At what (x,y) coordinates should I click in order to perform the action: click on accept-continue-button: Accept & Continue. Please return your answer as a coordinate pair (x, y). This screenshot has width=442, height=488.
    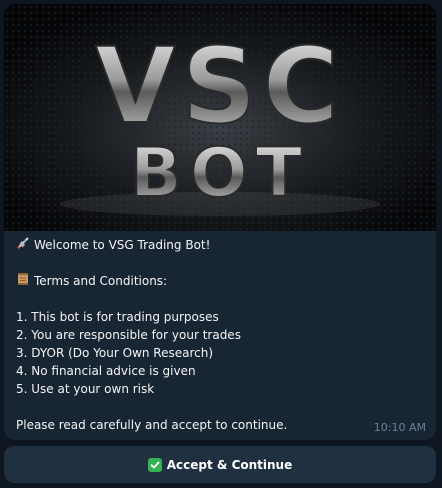
    Looking at the image, I should click on (220, 464).